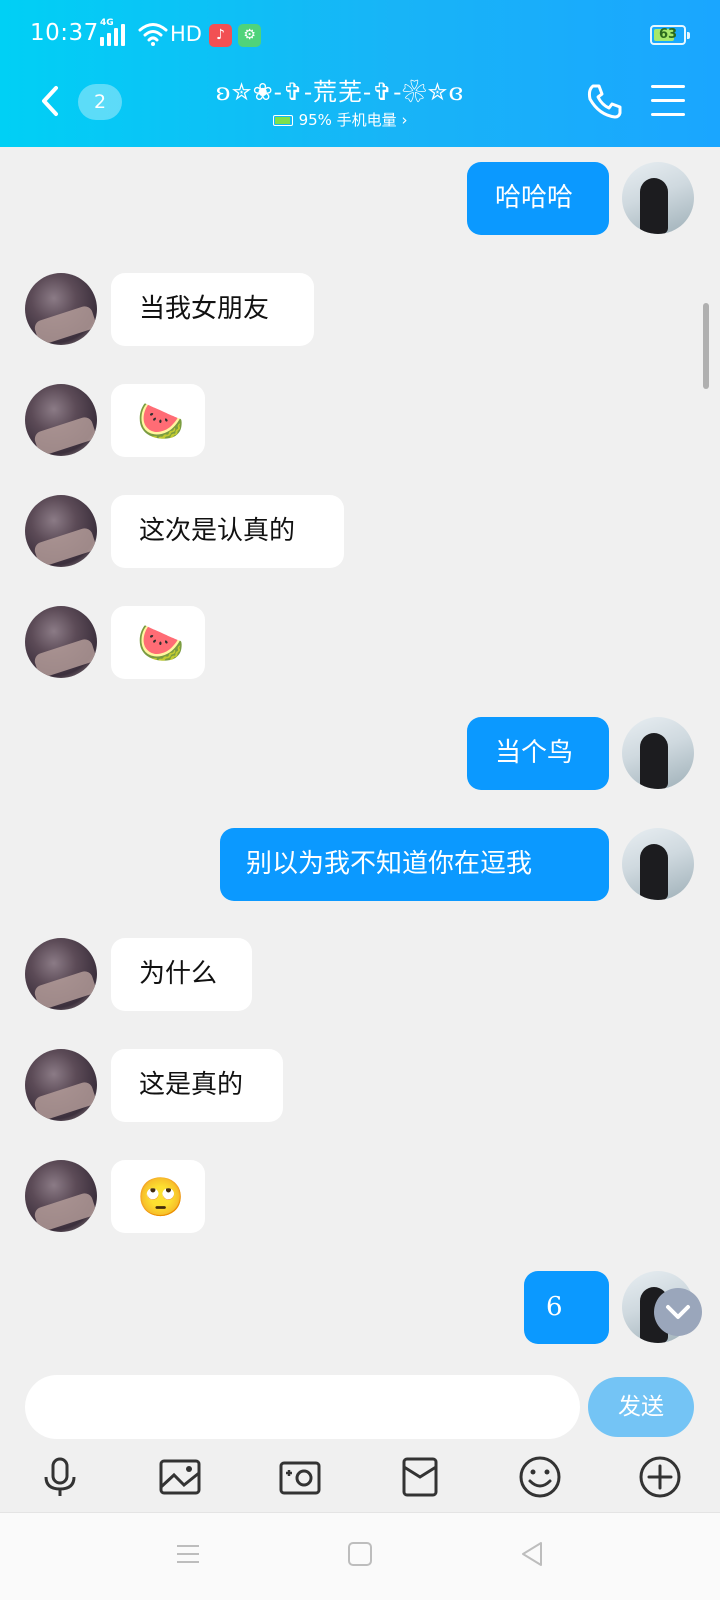 Image resolution: width=720 pixels, height=1600 pixels. Describe the element at coordinates (188, 1554) in the screenshot. I see `recent-apps-icon` at that location.